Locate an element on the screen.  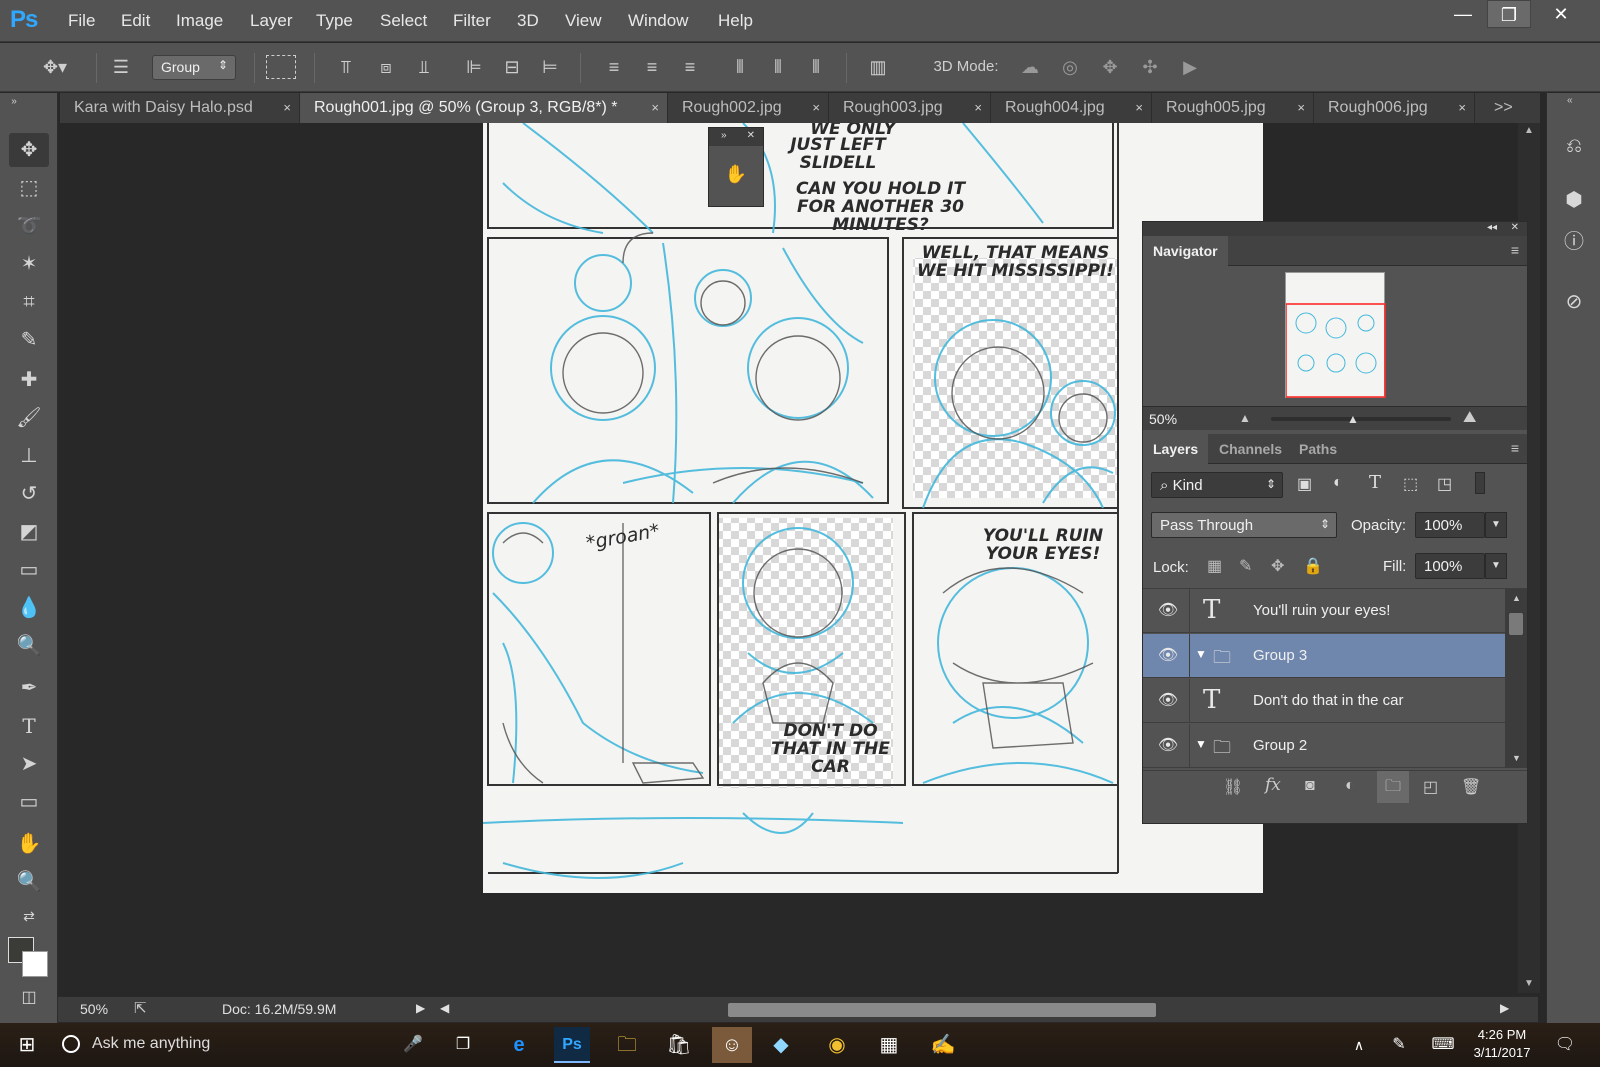
file-explorer-icon: 🗀 is located at coordinates (627, 1045).